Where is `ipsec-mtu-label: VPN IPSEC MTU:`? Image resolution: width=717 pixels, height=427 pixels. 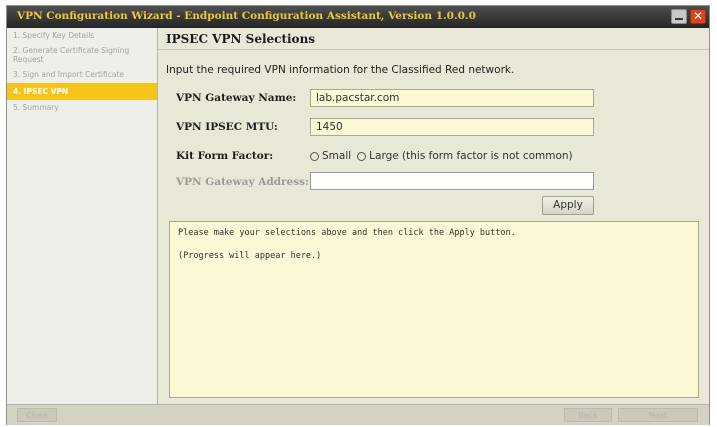
ipsec-mtu-label: VPN IPSEC MTU: is located at coordinates (227, 127).